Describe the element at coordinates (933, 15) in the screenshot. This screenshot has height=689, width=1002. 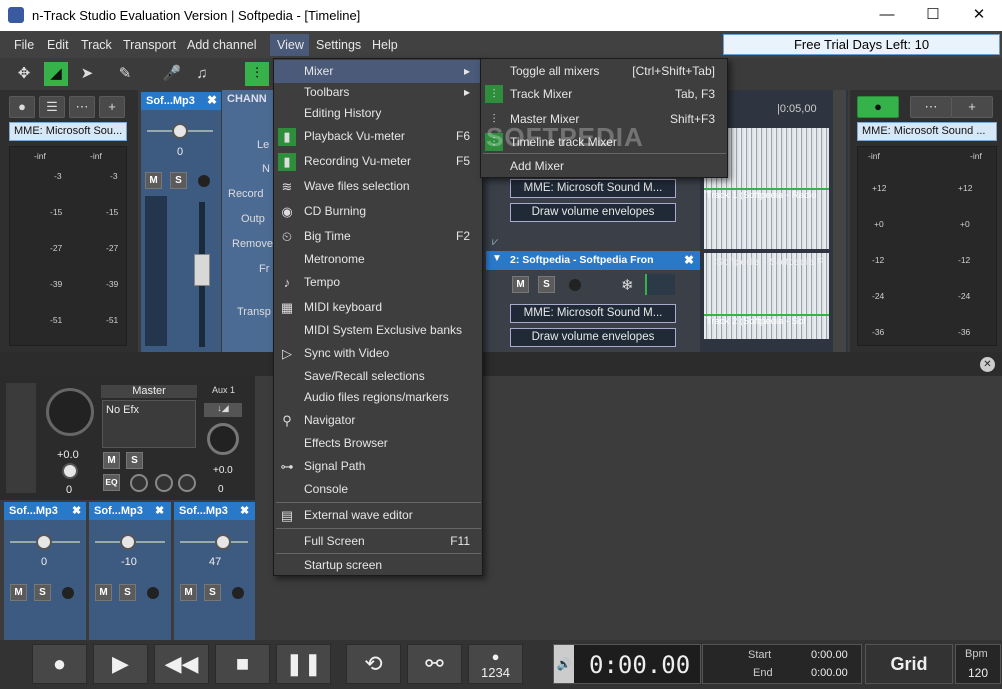
I see `maximize-button: ☐` at that location.